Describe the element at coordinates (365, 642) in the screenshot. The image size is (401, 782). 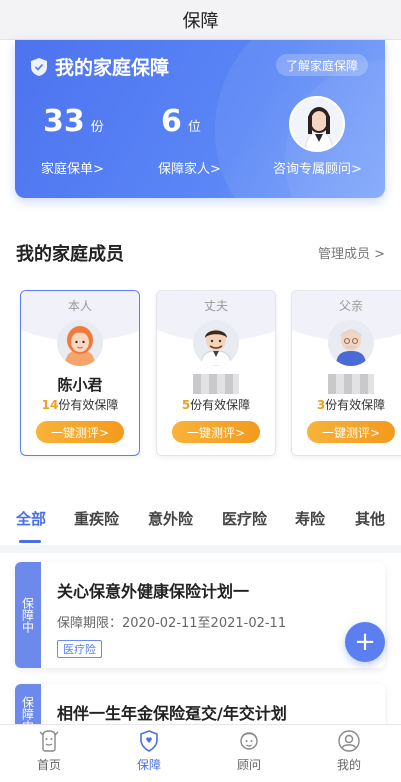
I see `add-policy-button: +` at that location.